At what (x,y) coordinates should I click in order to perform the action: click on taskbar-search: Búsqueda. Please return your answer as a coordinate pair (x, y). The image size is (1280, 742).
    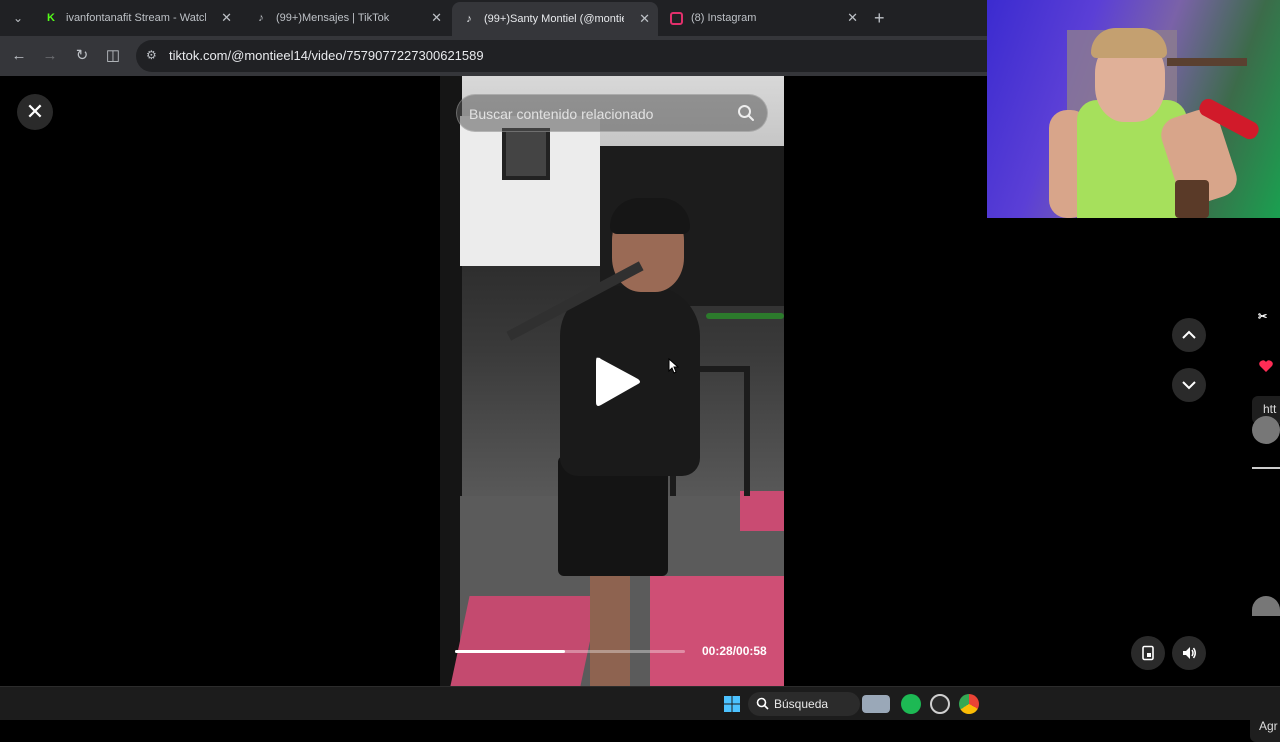
    Looking at the image, I should click on (804, 704).